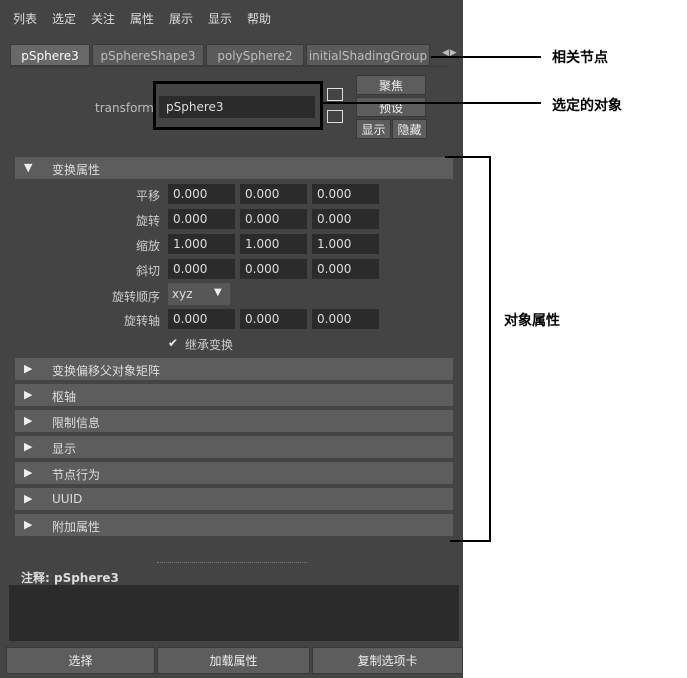 The width and height of the screenshot is (687, 678). Describe the element at coordinates (387, 660) in the screenshot. I see `copy-tab-button: 复制选项卡` at that location.